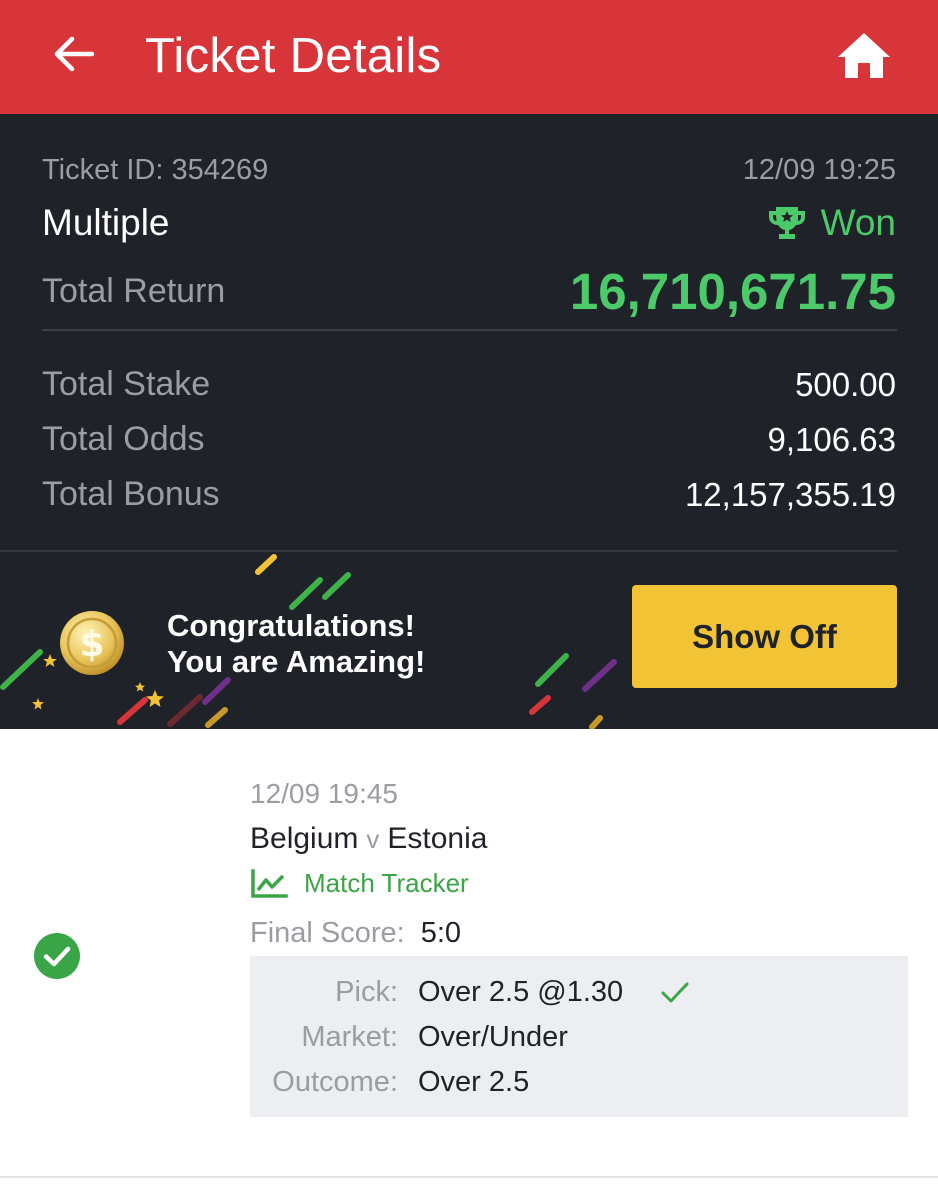  I want to click on pick-label: Pick:, so click(366, 992).